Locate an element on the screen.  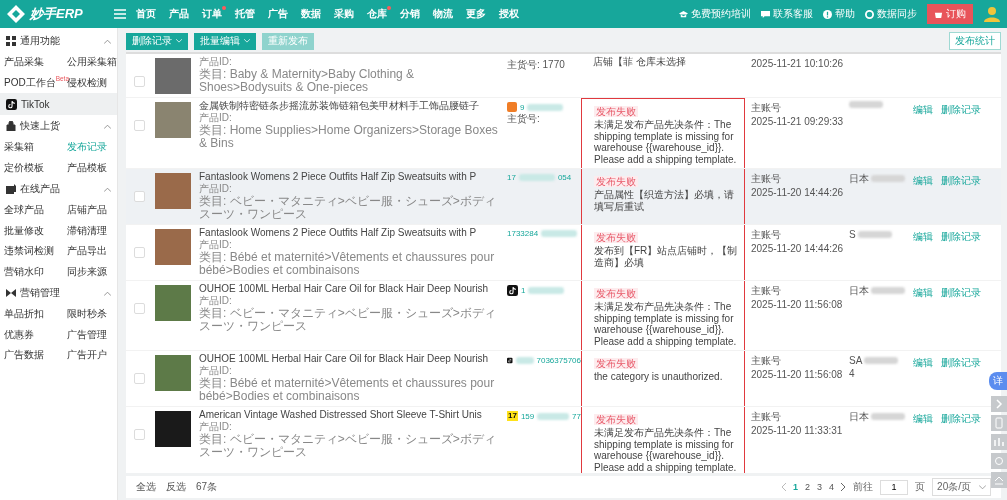
sidebar-item: 公用采集箱 is located at coordinates (92, 62).